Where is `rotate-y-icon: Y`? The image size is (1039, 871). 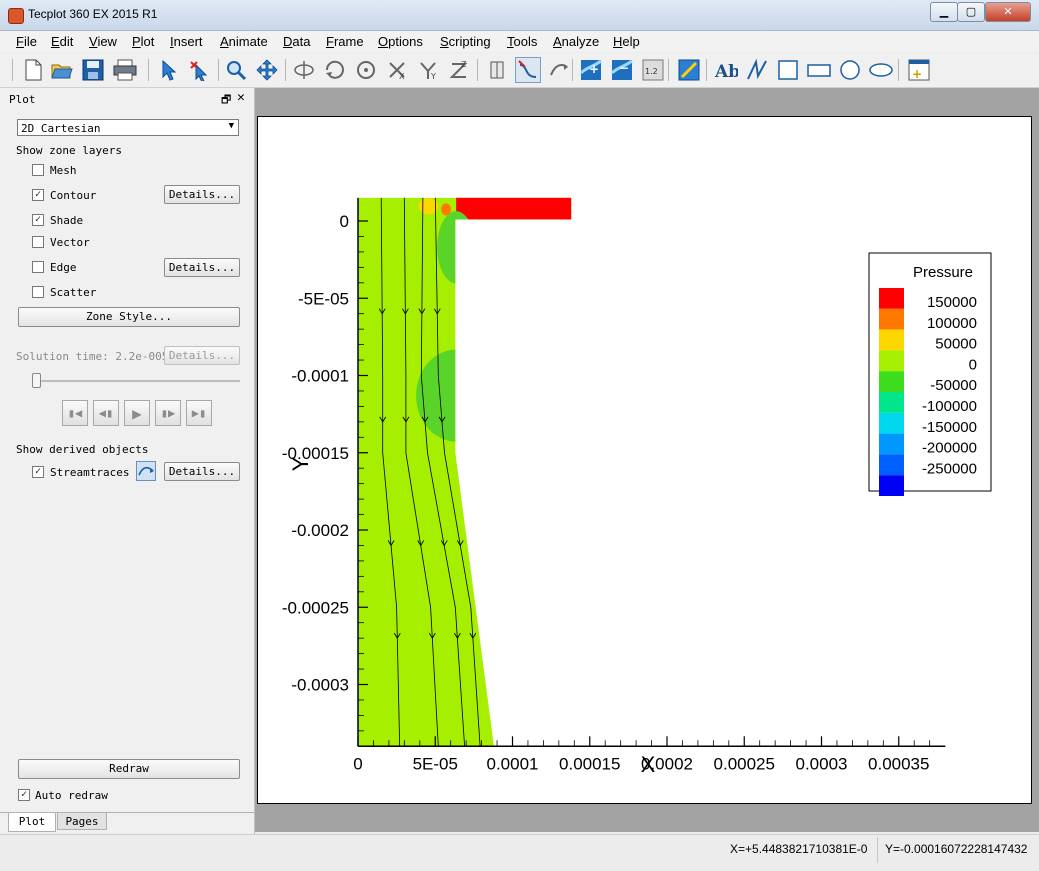 rotate-y-icon: Y is located at coordinates (428, 70).